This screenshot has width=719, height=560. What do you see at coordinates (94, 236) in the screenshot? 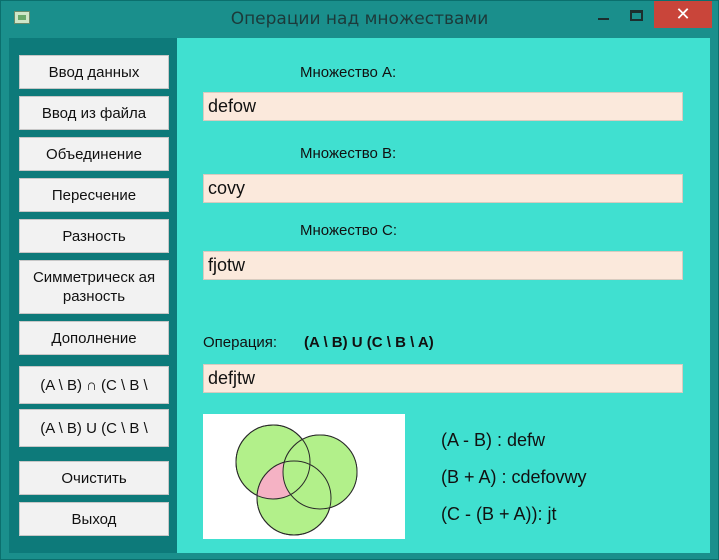
I see `difference-button: Разность` at bounding box center [94, 236].